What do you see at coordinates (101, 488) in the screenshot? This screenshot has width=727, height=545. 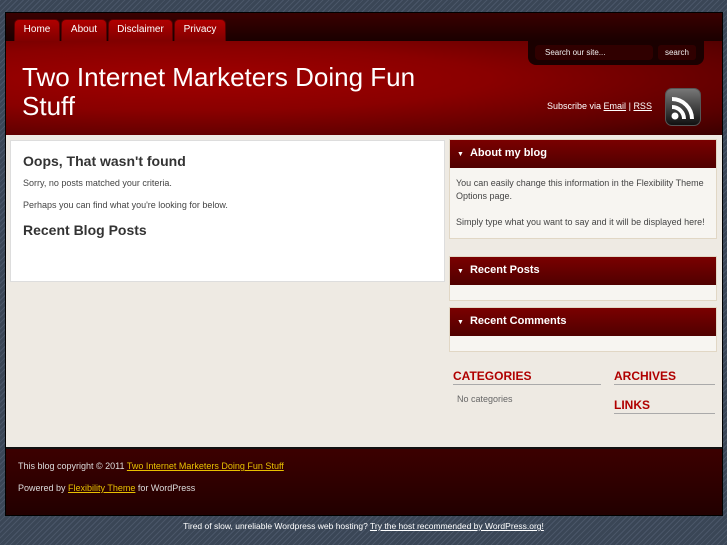 I see `theme-link: Flexibility Theme` at bounding box center [101, 488].